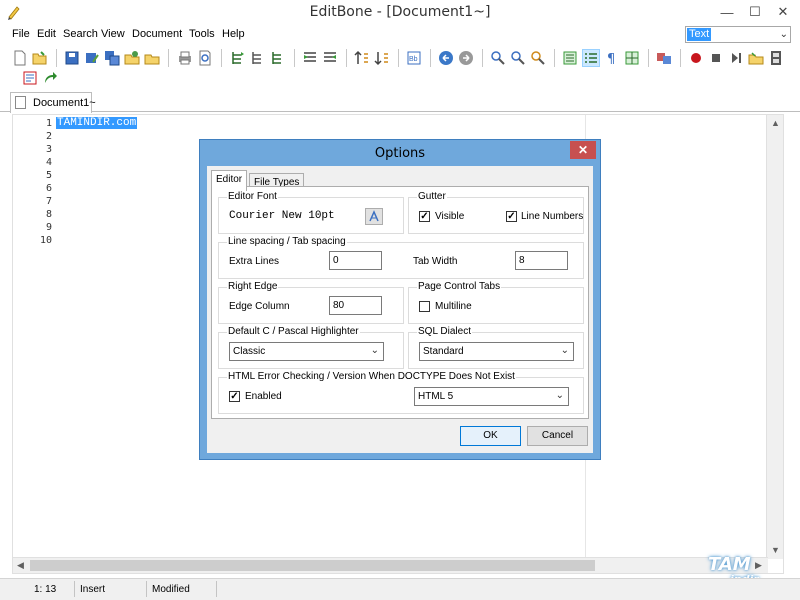 The image size is (800, 600). What do you see at coordinates (263, 396) in the screenshot?
I see `html-enabled-label: Enabled` at bounding box center [263, 396].